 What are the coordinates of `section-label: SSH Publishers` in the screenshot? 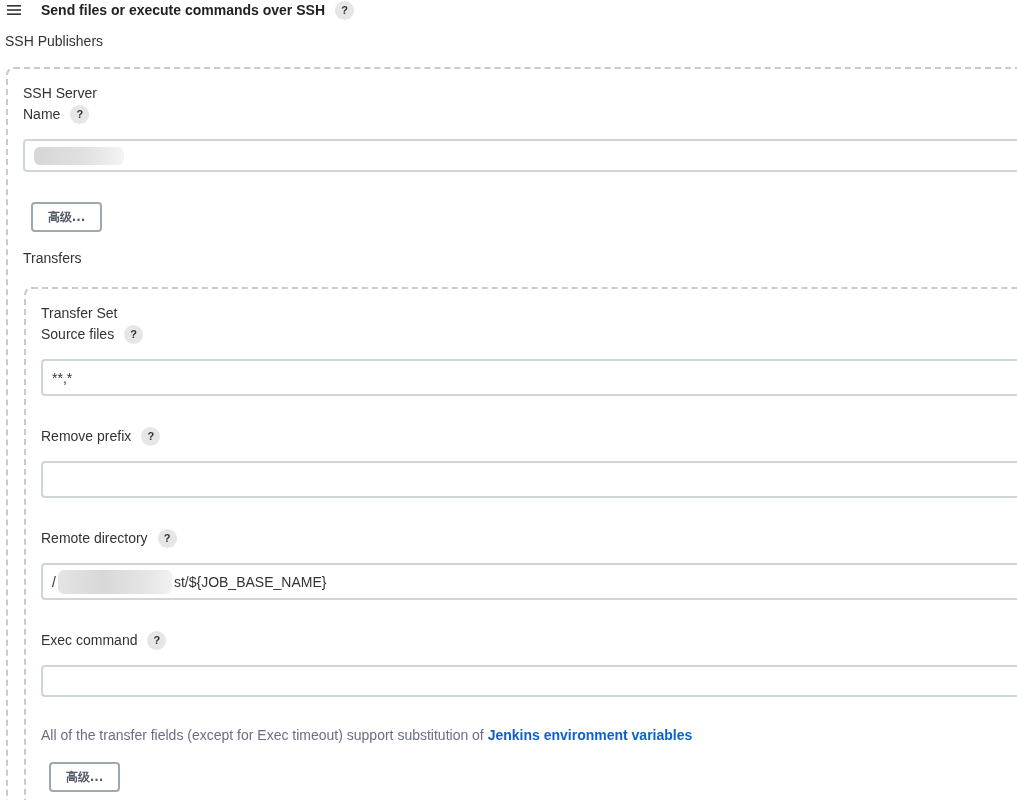 It's located at (54, 41).